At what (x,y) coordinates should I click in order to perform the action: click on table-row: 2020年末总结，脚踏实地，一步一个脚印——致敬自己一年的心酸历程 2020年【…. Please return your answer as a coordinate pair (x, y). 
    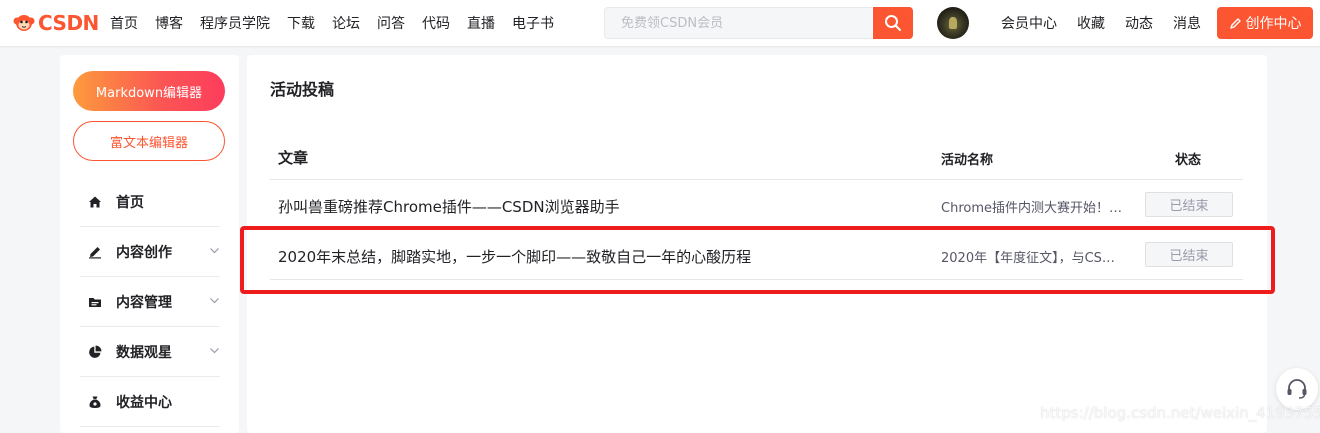
    Looking at the image, I should click on (756, 255).